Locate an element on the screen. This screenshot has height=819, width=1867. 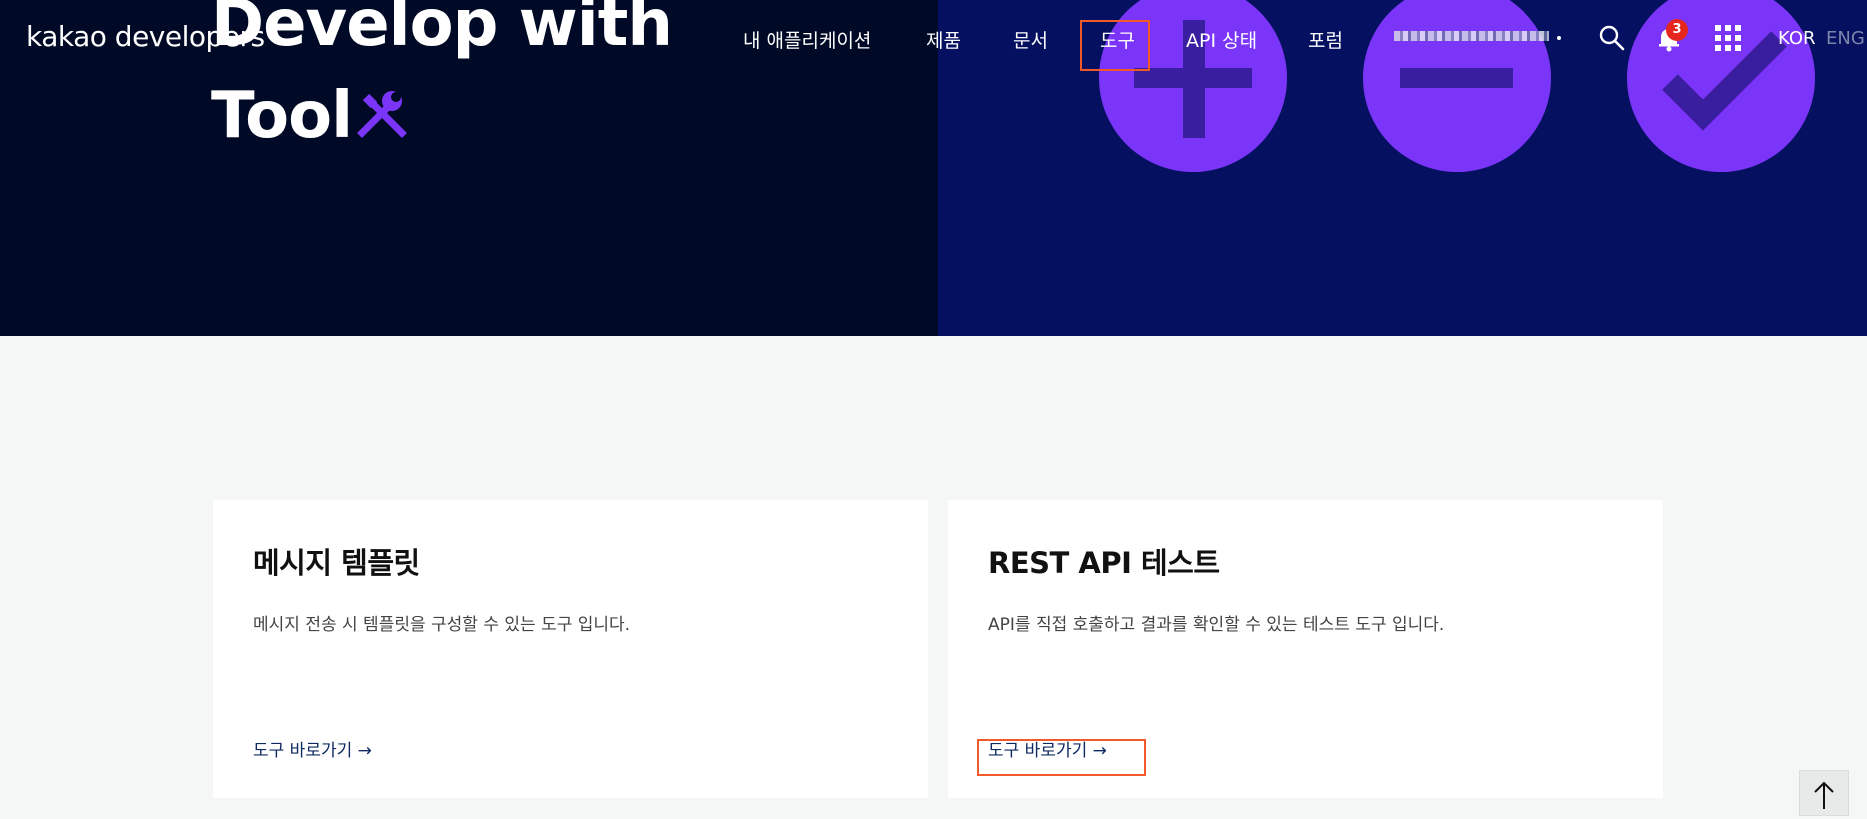
top-nav: 내 애플리케이션 제품 문서 도구 API 상태 포럼 is located at coordinates (933, 42).